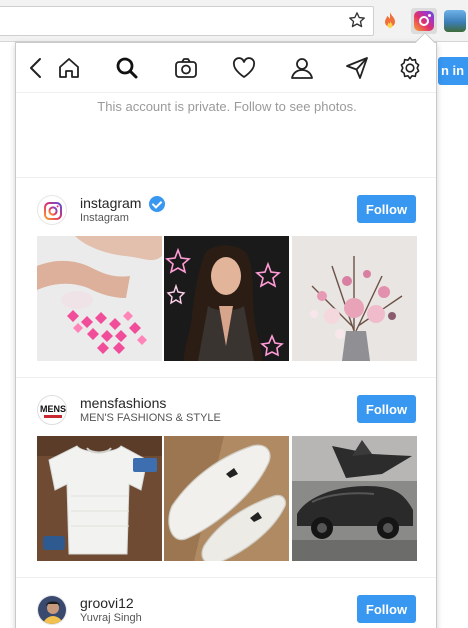 This screenshot has width=468, height=628. I want to click on avatar: MENS, so click(52, 410).